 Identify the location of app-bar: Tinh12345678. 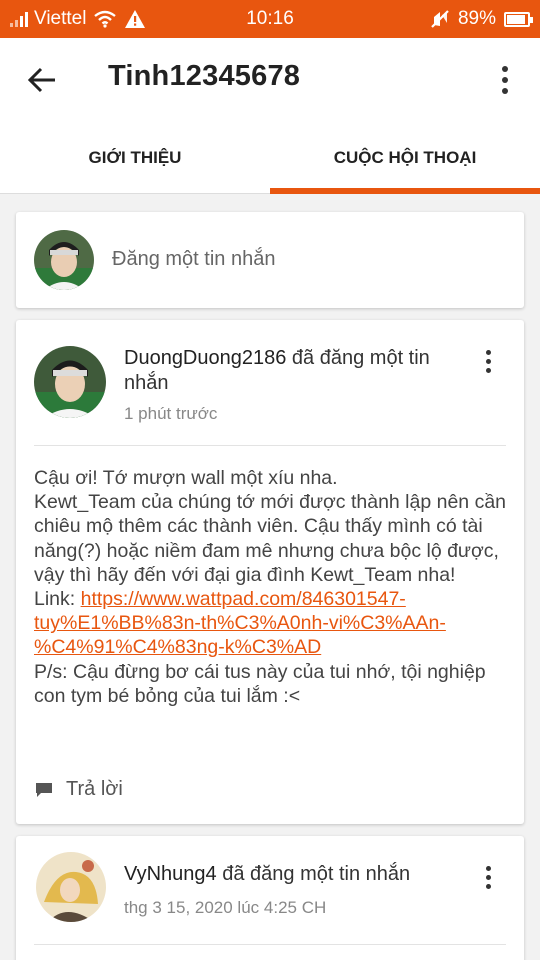
(270, 80).